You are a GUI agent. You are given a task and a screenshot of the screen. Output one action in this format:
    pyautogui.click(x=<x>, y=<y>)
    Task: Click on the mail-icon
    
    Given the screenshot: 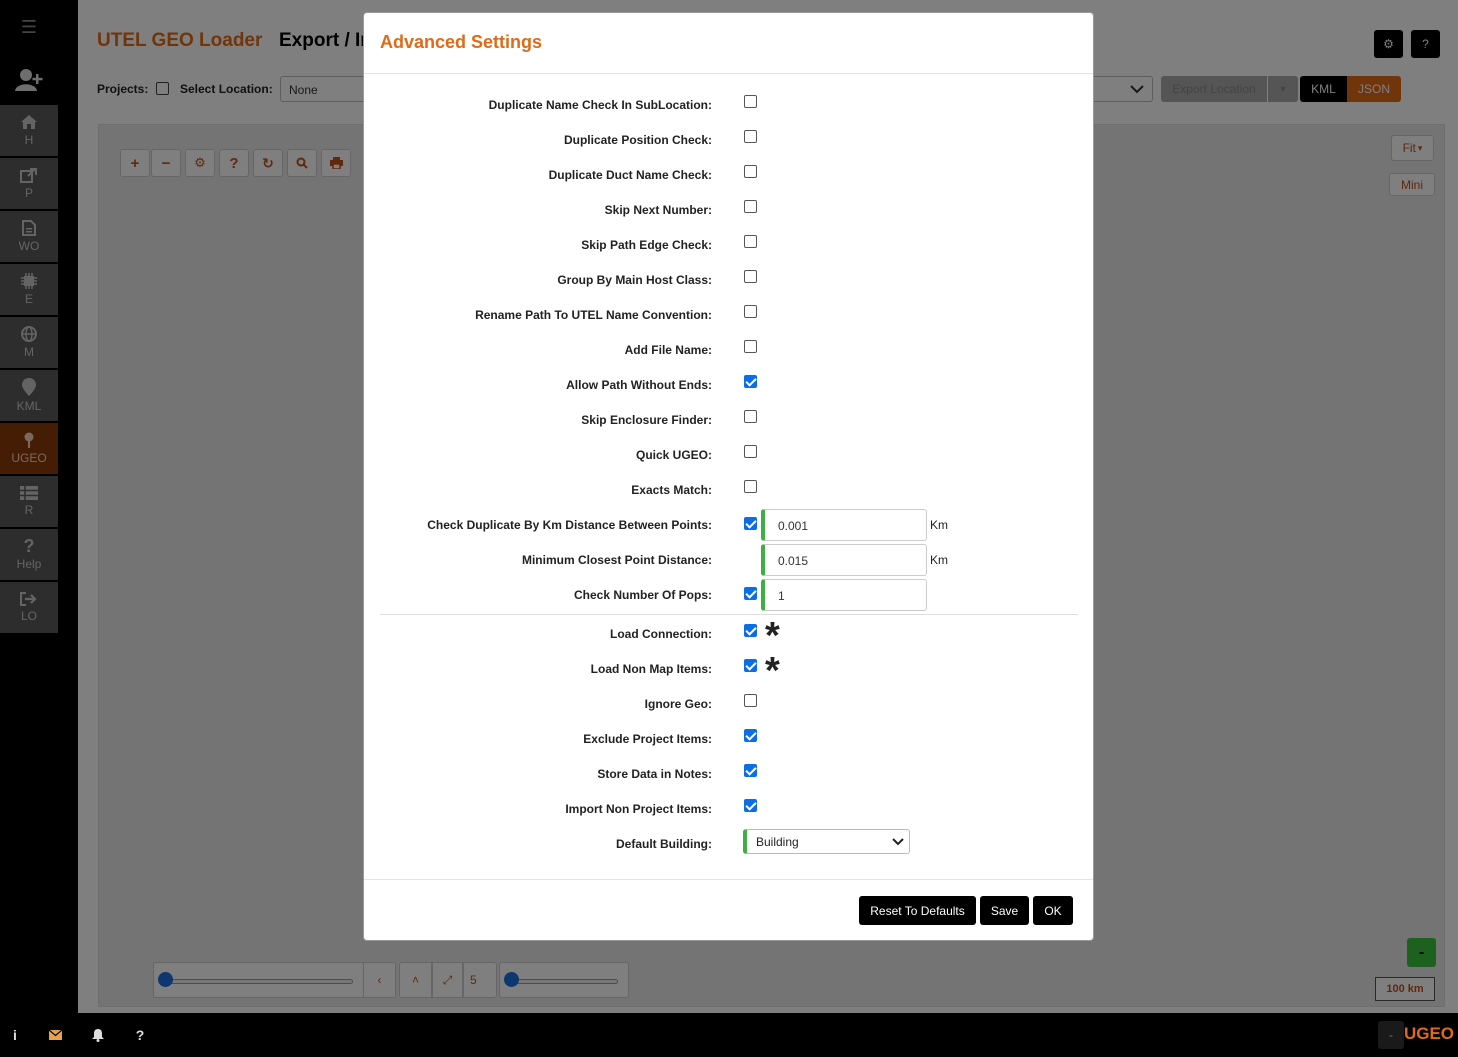 What is the action you would take?
    pyautogui.click(x=55, y=1035)
    